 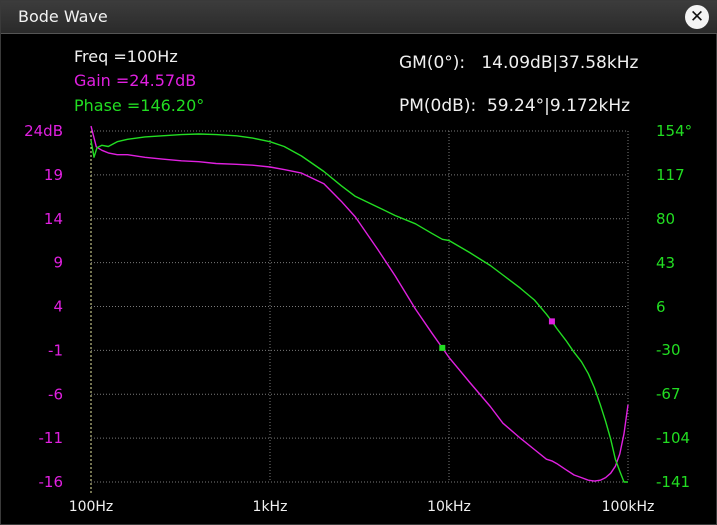 I want to click on phase-tick-label: -104, so click(x=673, y=438).